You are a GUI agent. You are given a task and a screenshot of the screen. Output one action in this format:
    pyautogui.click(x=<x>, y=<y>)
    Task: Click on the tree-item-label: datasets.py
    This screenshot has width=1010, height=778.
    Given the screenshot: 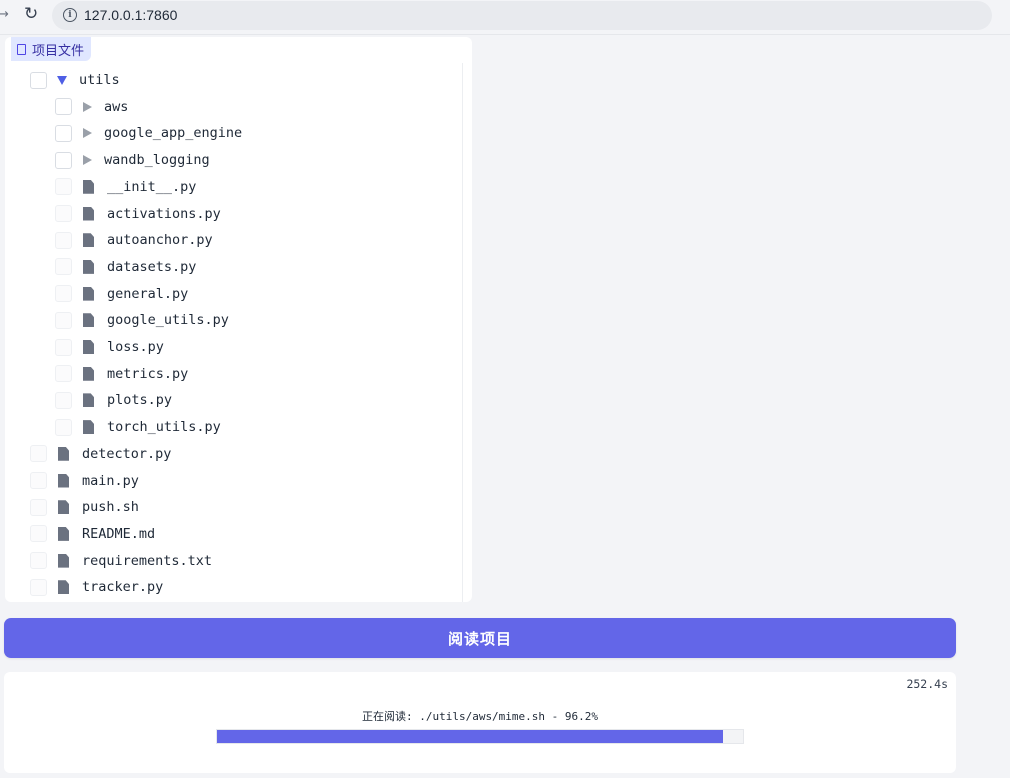 What is the action you would take?
    pyautogui.click(x=152, y=266)
    